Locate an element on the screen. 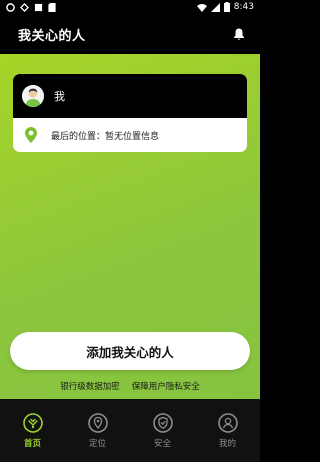 The width and height of the screenshot is (320, 462). tab-location-label: 定位 is located at coordinates (97, 443).